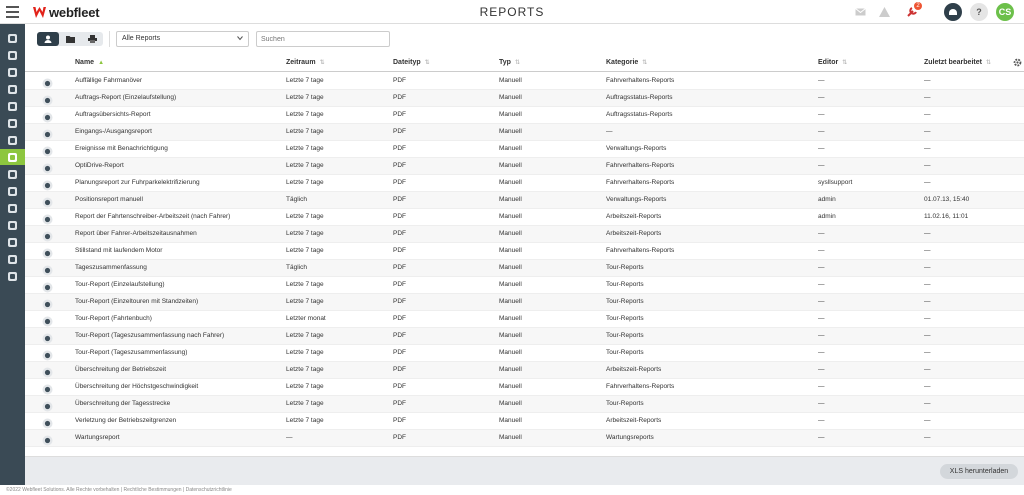 This screenshot has width=1024, height=495. Describe the element at coordinates (131, 352) in the screenshot. I see `cell-name: Tour-Report (Tageszusammenfassung)` at that location.